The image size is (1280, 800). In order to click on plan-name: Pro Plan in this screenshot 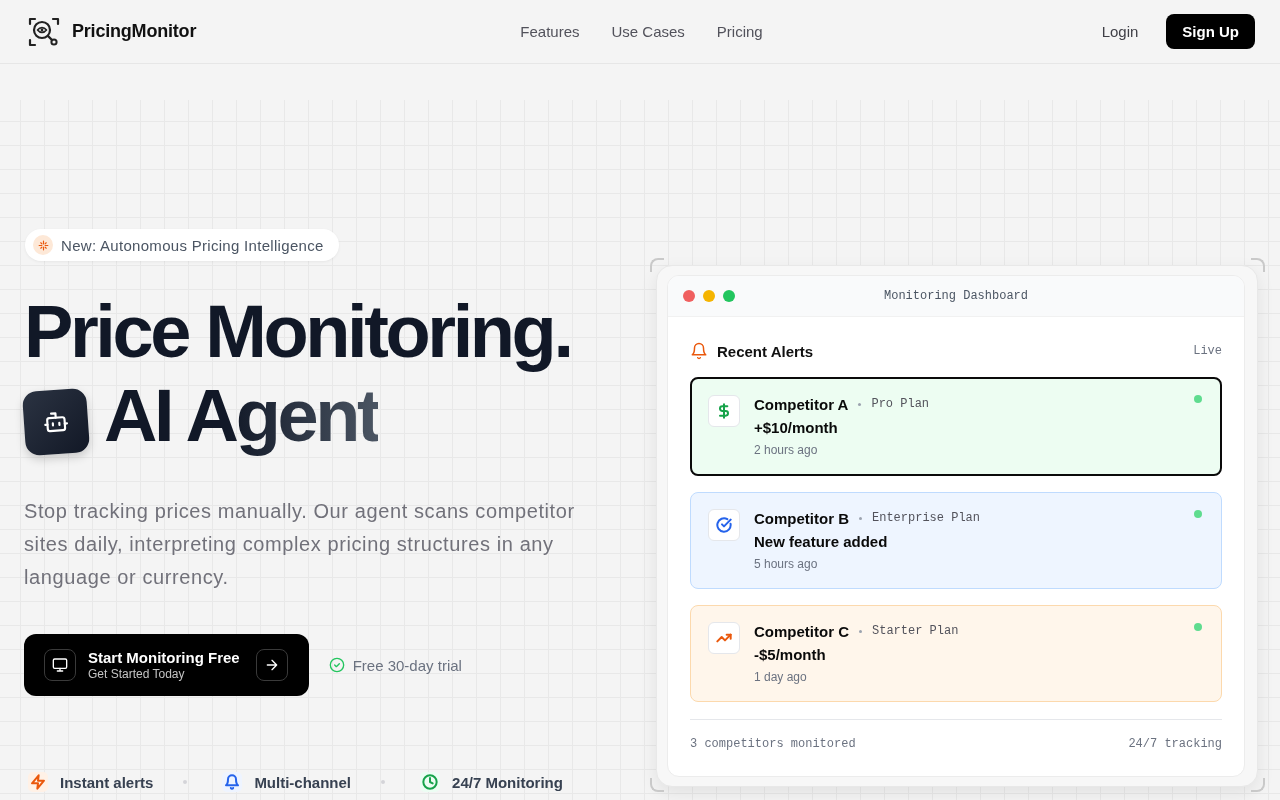, I will do `click(900, 404)`.